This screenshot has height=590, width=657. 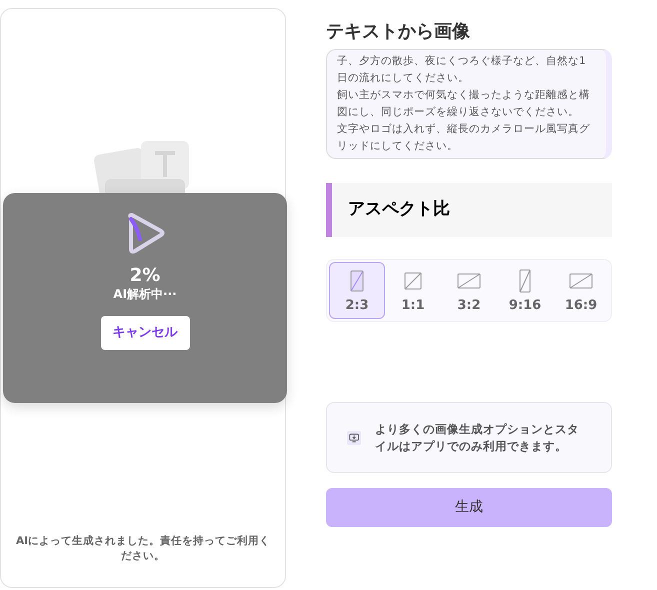 What do you see at coordinates (469, 209) in the screenshot?
I see `section-header: アスペクト比` at bounding box center [469, 209].